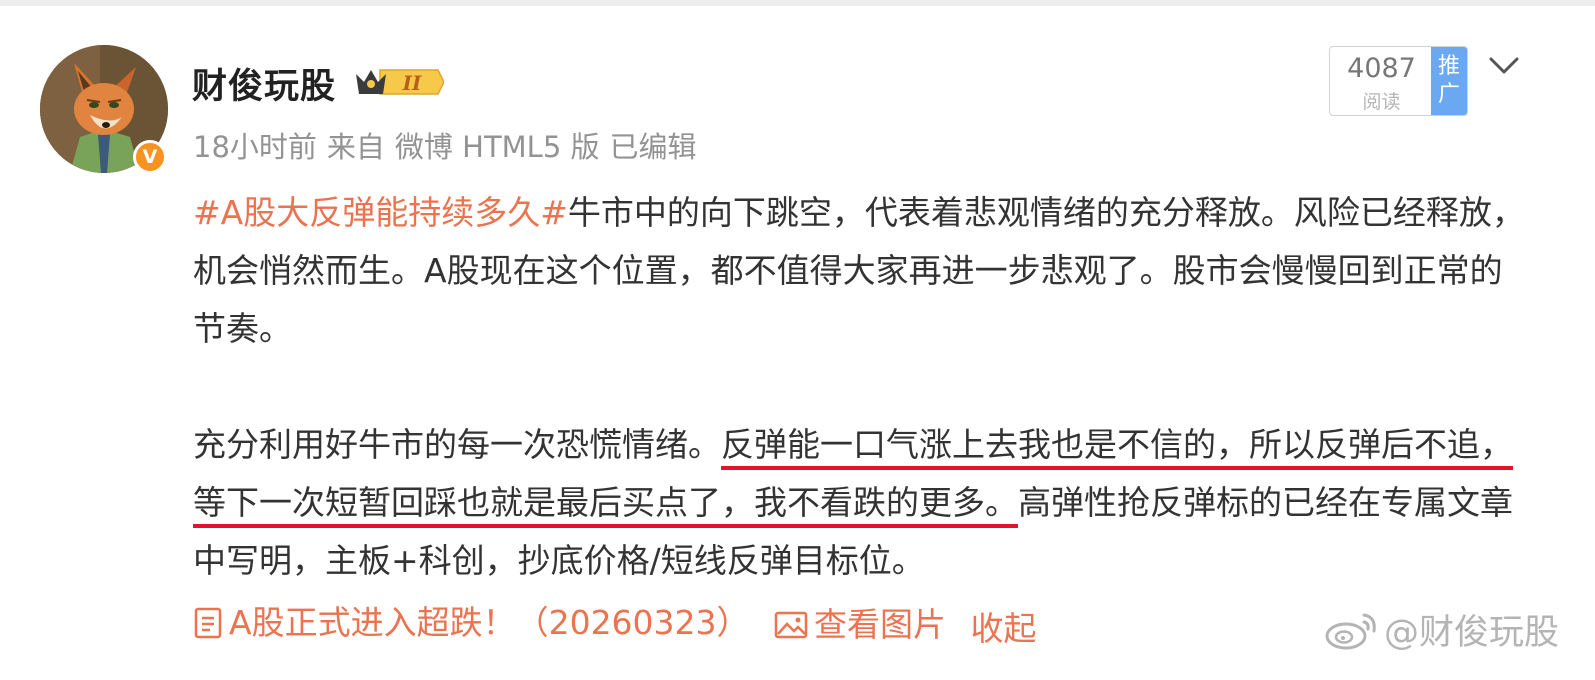 The width and height of the screenshot is (1595, 680). Describe the element at coordinates (497, 147) in the screenshot. I see `post-source: 微博 HTML5 版` at that location.